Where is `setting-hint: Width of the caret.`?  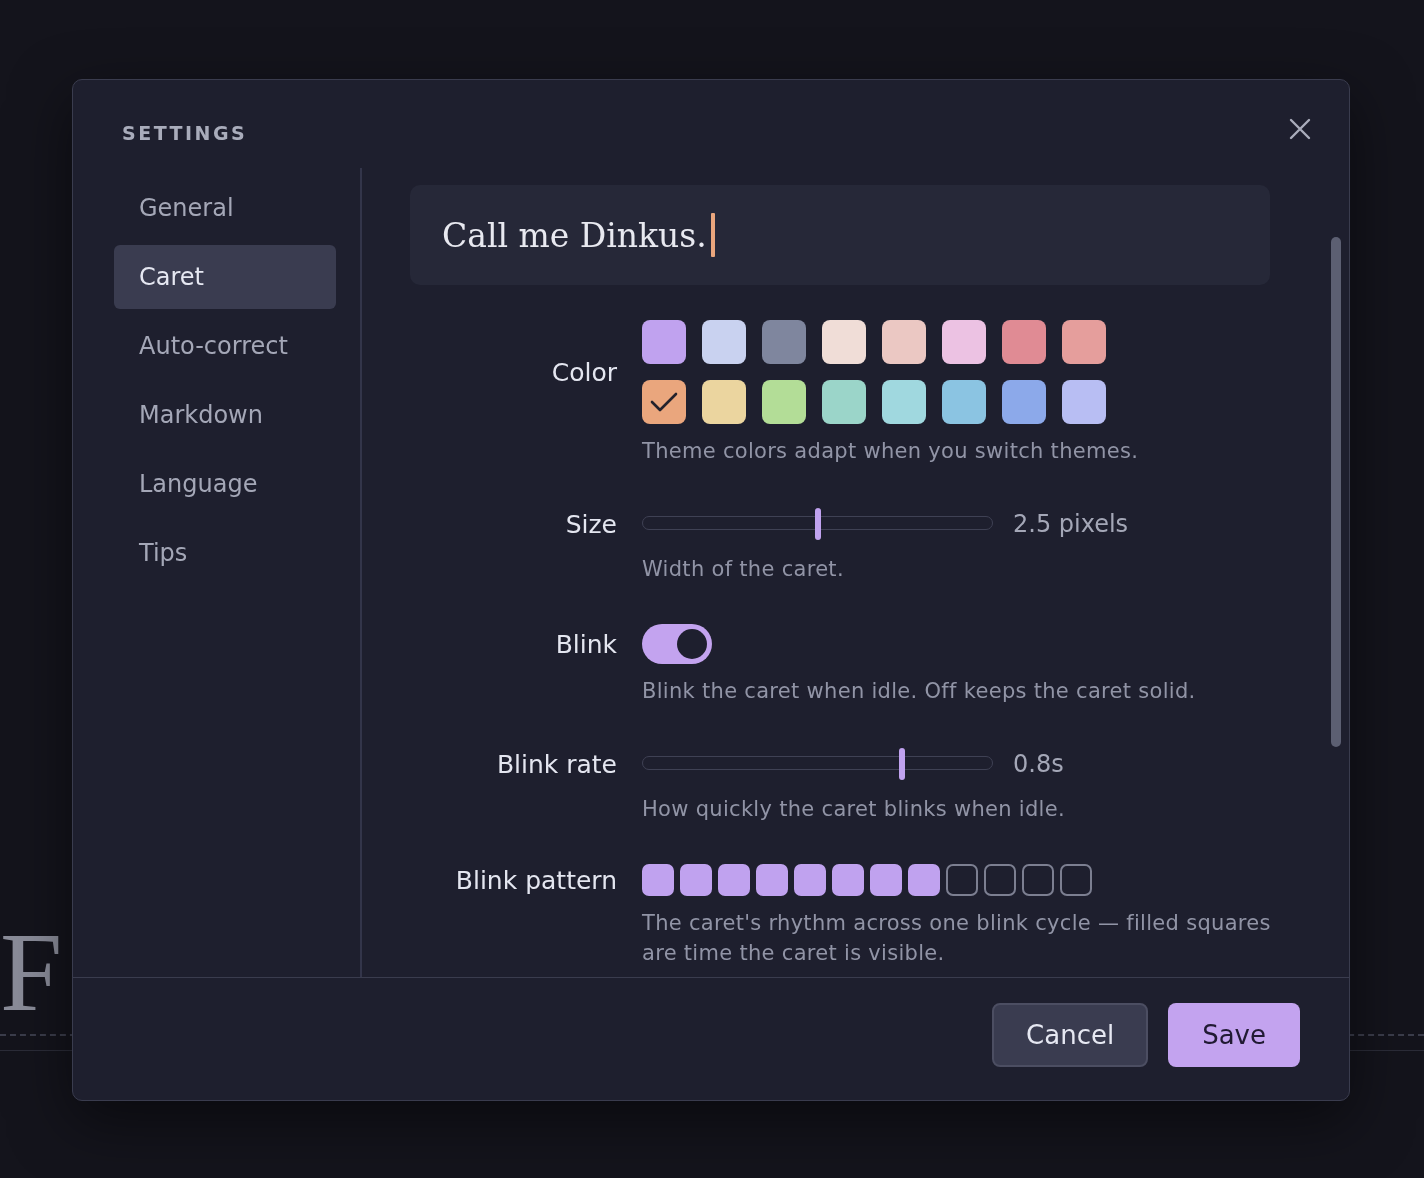 setting-hint: Width of the caret. is located at coordinates (743, 569).